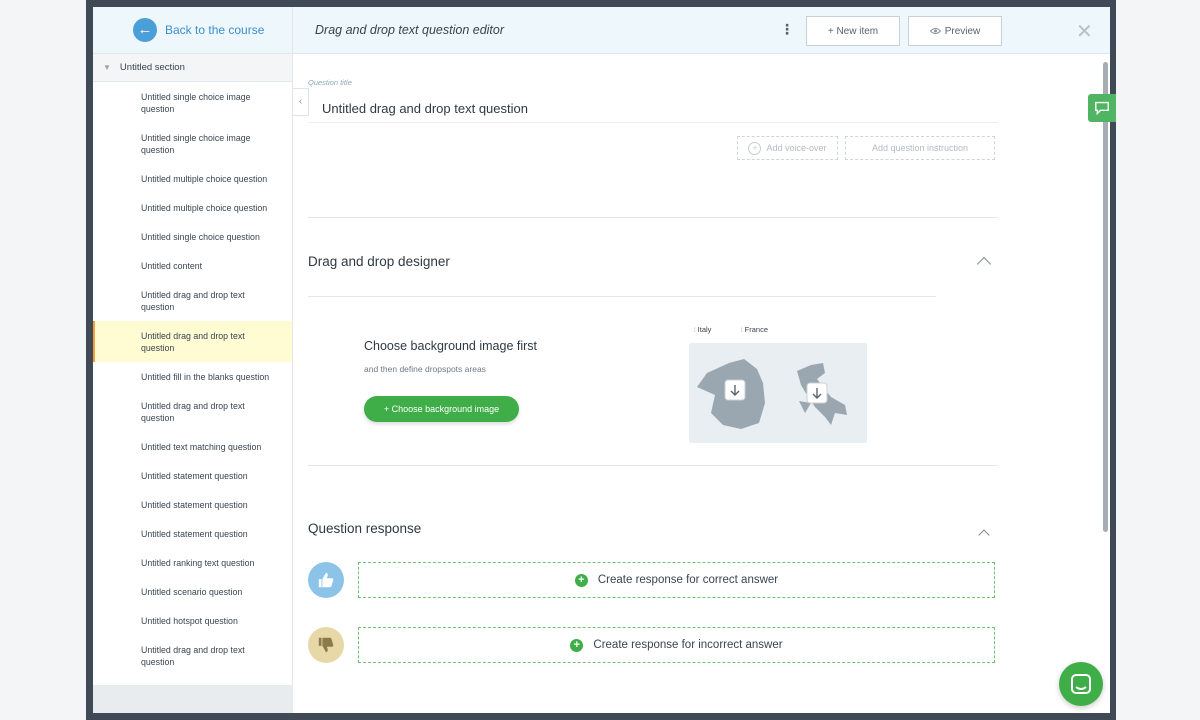 The width and height of the screenshot is (1200, 720). I want to click on editor-title: Drag and drop text question editor, so click(410, 30).